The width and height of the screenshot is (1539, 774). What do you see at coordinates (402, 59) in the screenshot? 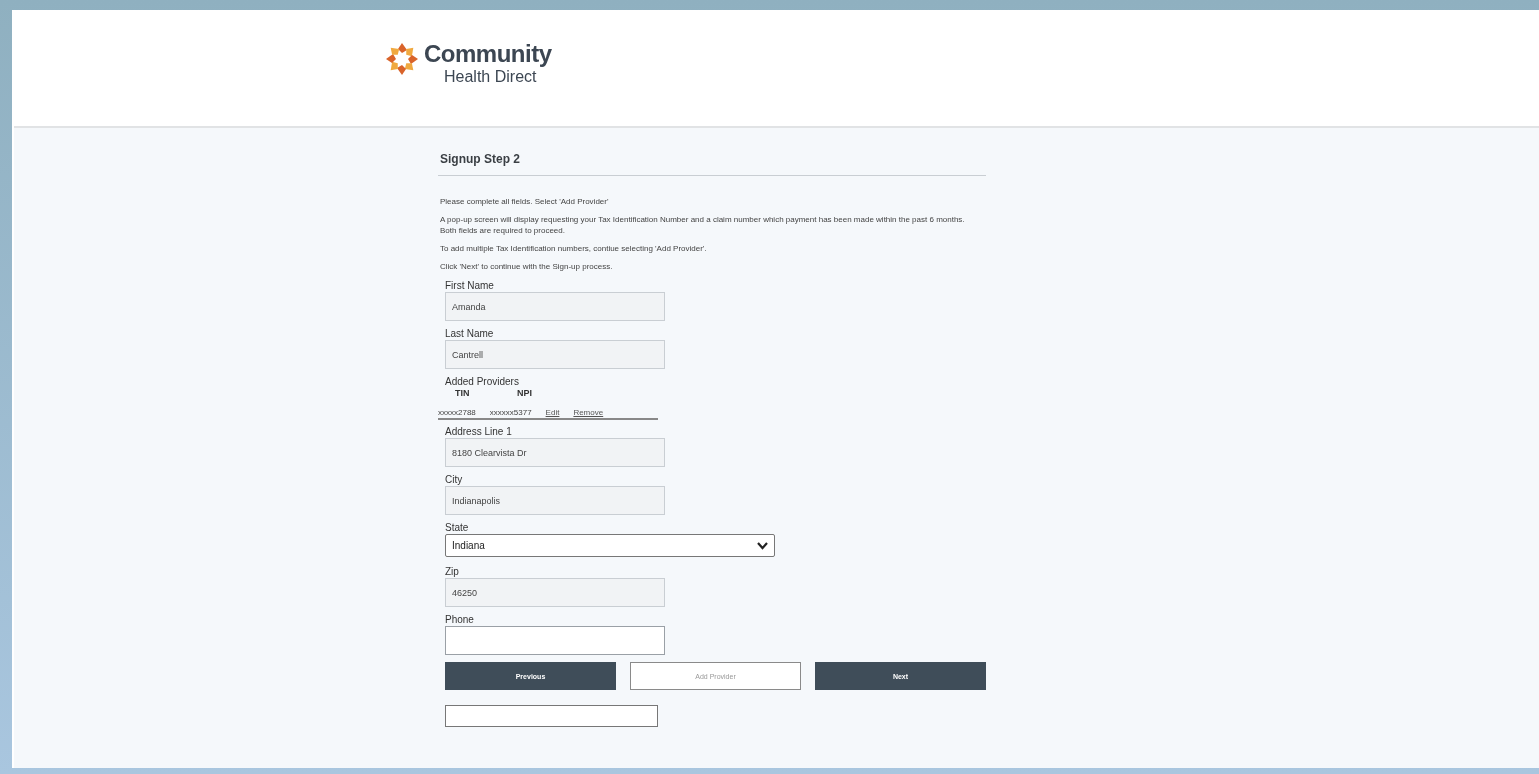
I see `logo-icon` at bounding box center [402, 59].